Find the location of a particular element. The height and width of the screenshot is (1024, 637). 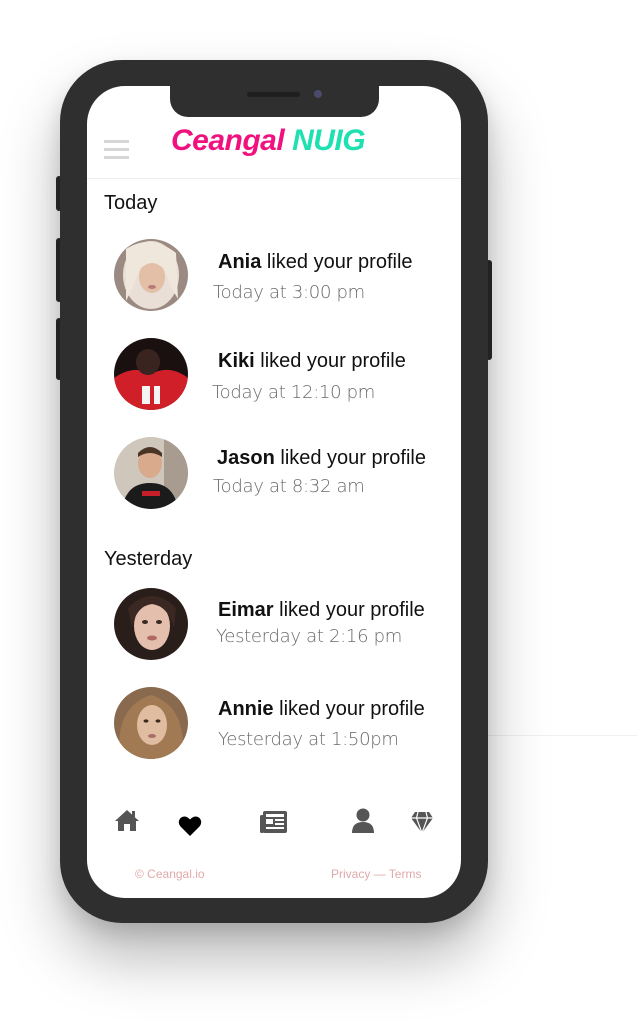

section-yesterday: Yesterday is located at coordinates (148, 559).